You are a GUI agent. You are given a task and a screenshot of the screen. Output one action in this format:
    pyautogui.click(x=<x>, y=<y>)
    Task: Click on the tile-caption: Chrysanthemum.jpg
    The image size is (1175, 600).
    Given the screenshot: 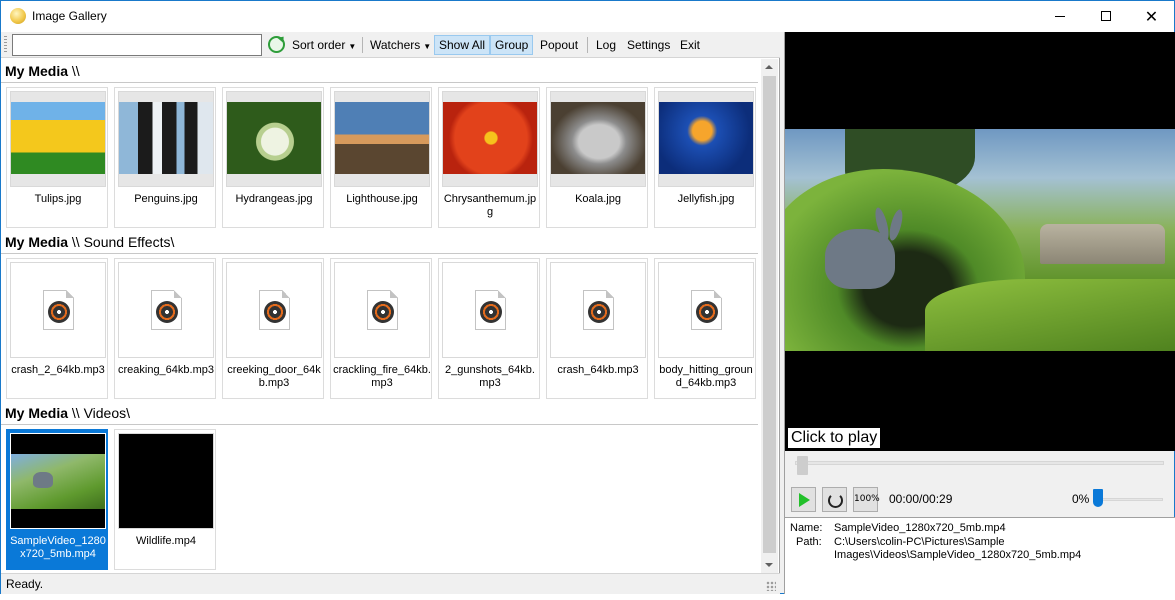 What is the action you would take?
    pyautogui.click(x=490, y=205)
    